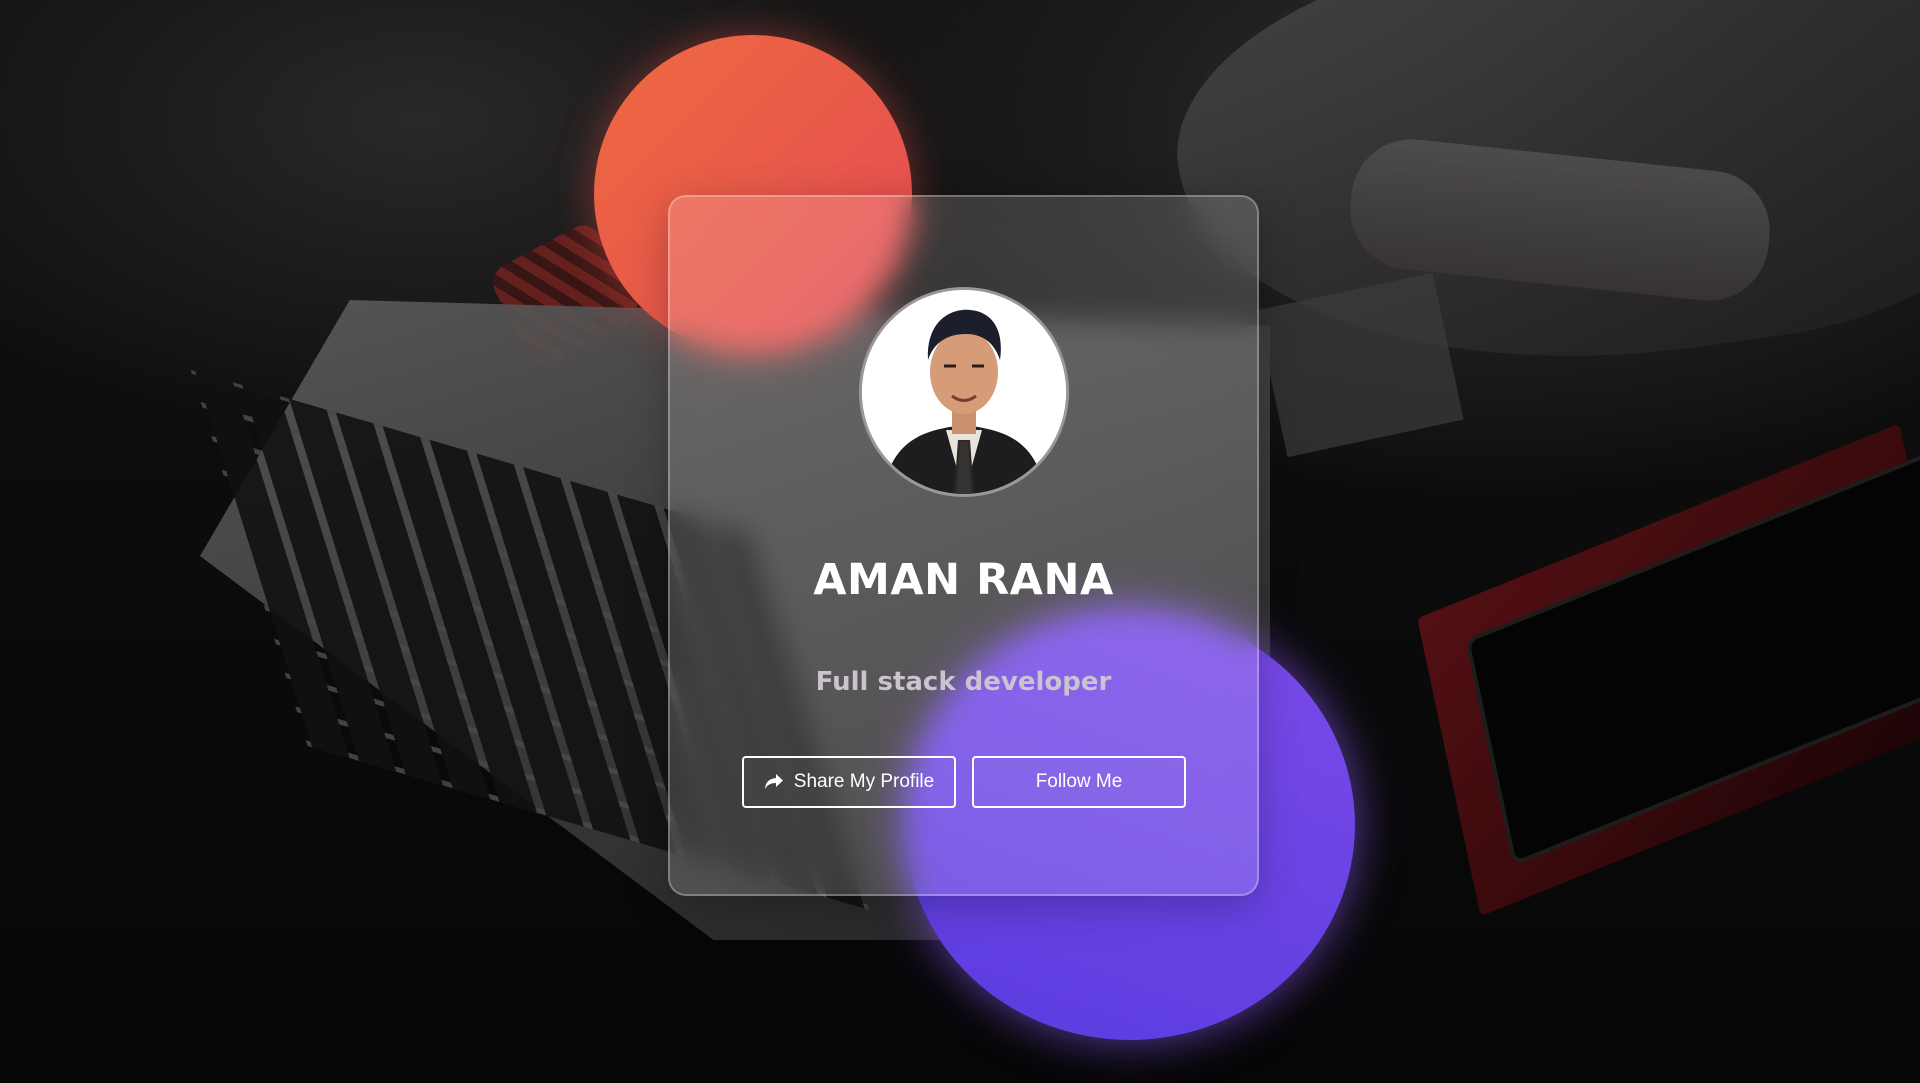 The width and height of the screenshot is (1920, 1083). I want to click on profile-name: AMAN RANA, so click(963, 580).